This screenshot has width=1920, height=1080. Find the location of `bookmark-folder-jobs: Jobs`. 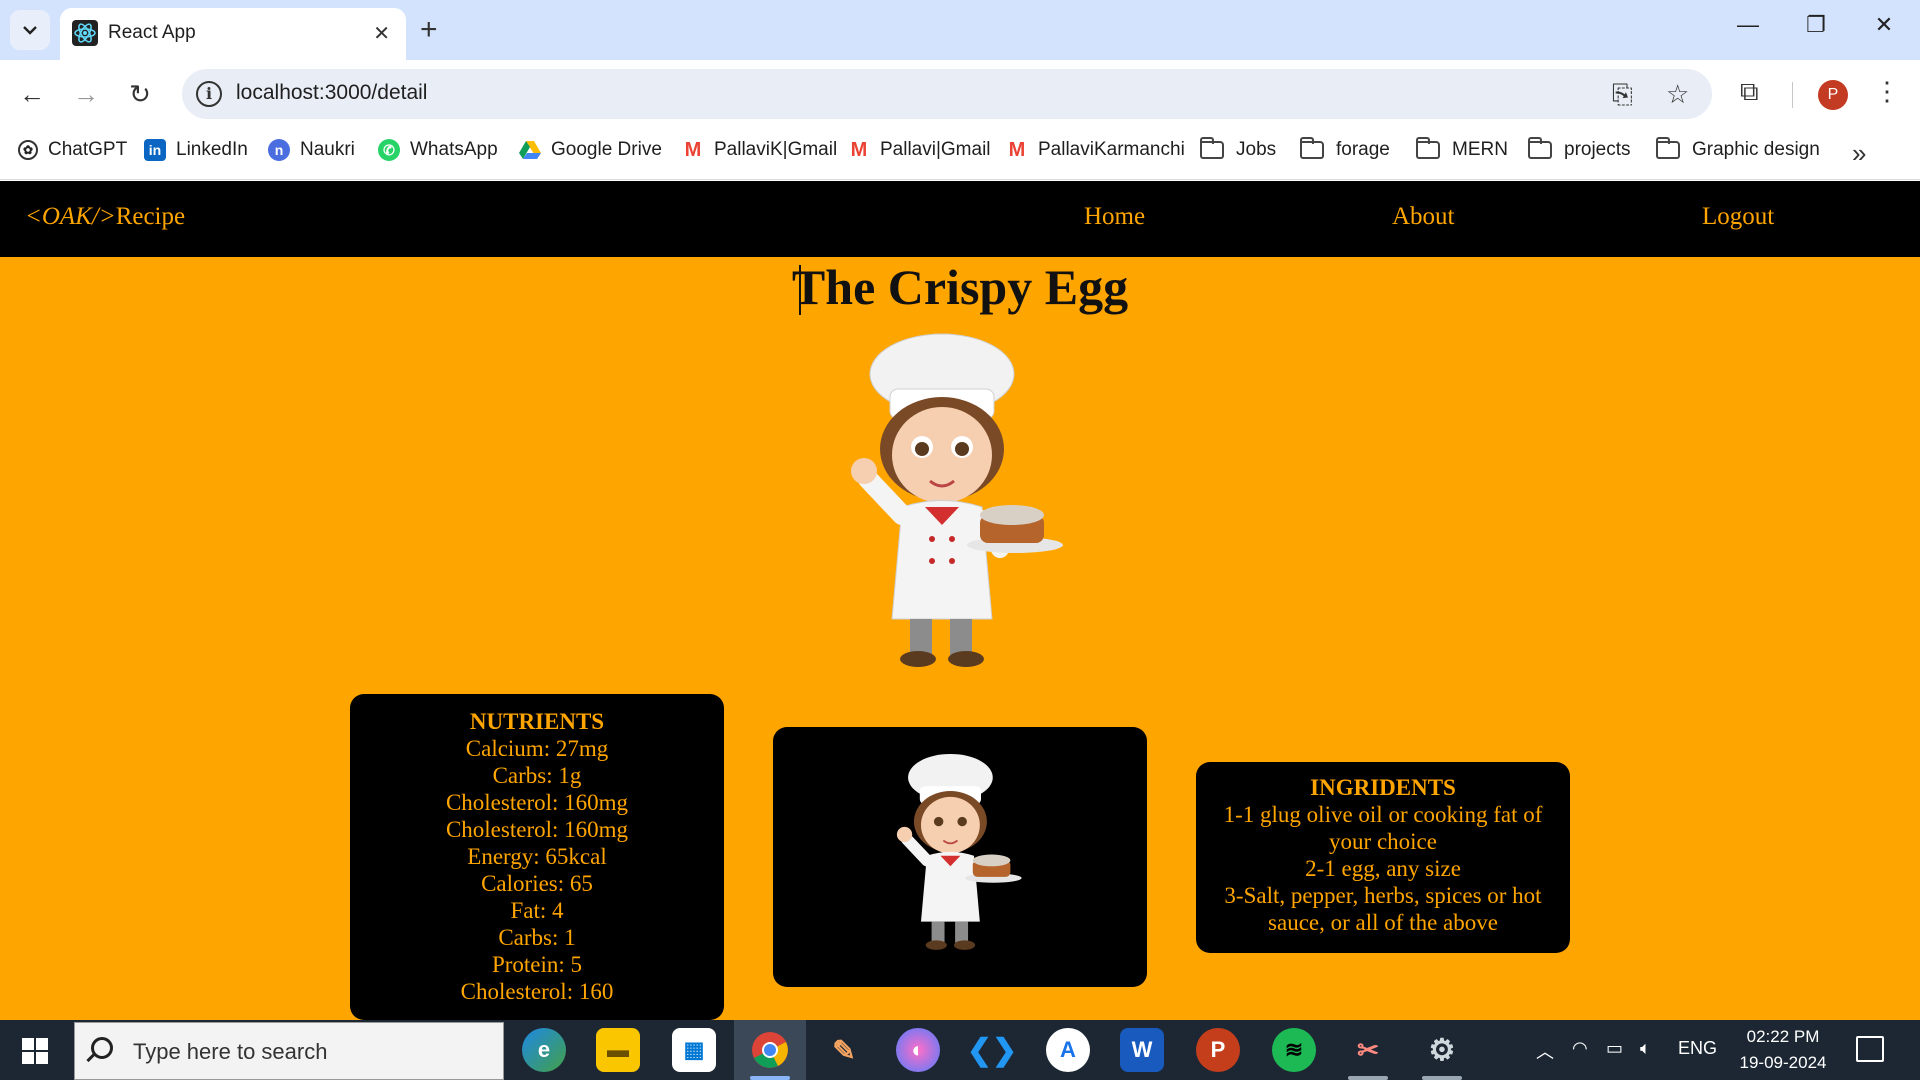

bookmark-folder-jobs: Jobs is located at coordinates (1238, 149).